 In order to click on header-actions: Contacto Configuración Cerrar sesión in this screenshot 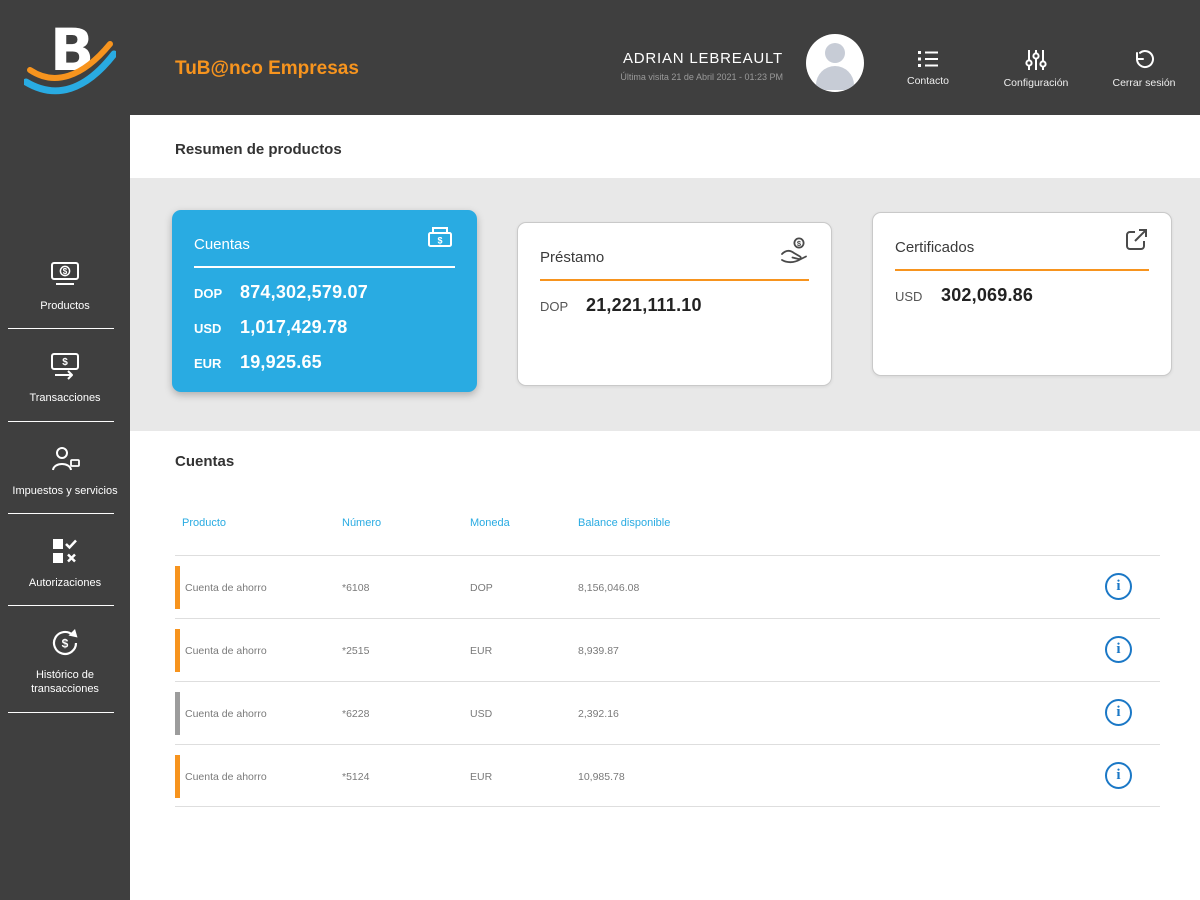, I will do `click(1036, 69)`.